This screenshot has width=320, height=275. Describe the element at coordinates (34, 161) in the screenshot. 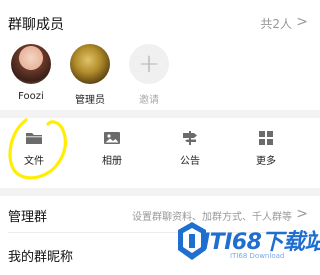

I see `shortcut-label: 文件` at that location.